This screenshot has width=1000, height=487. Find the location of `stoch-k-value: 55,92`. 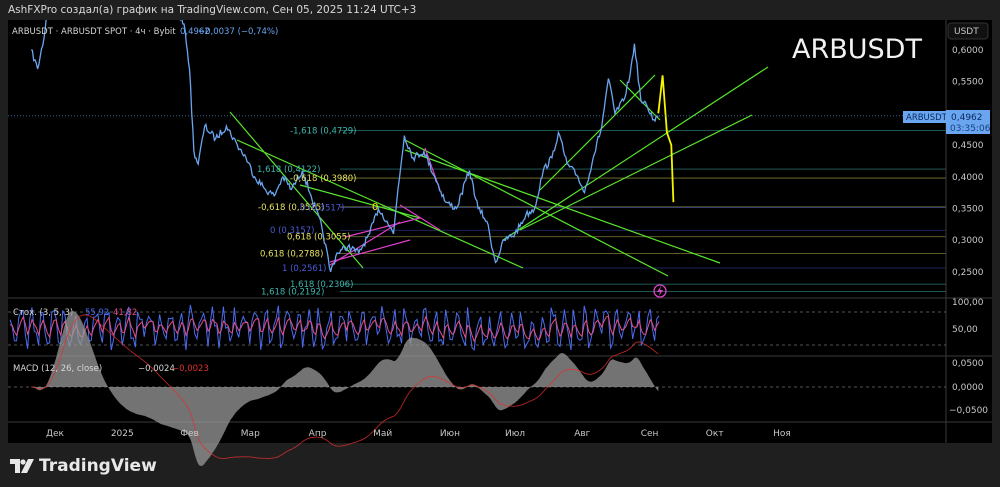

stoch-k-value: 55,92 is located at coordinates (97, 313).